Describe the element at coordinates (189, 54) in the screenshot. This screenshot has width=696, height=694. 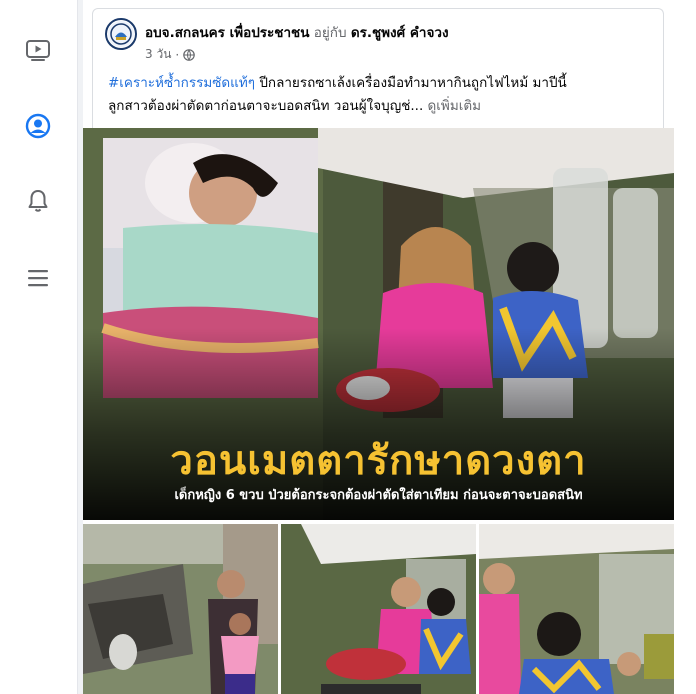
I see `globe-icon` at that location.